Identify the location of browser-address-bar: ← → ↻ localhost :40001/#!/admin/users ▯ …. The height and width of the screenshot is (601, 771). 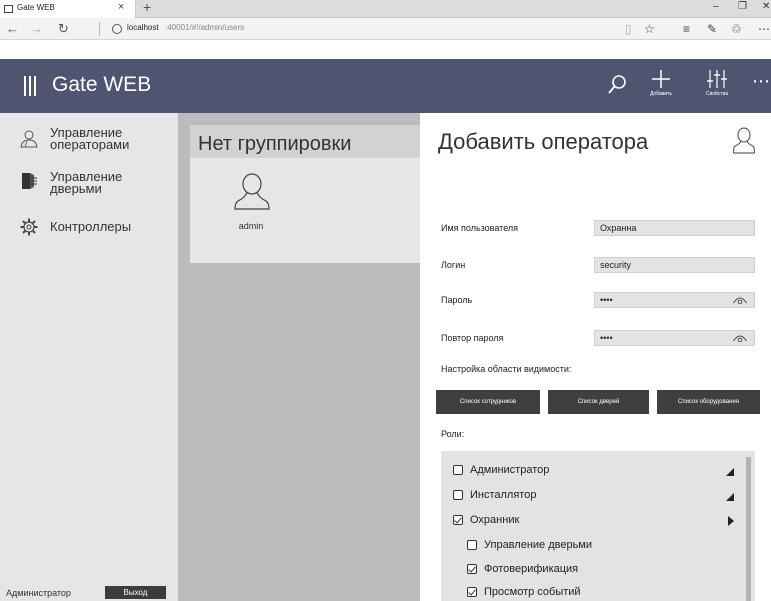
(385, 29).